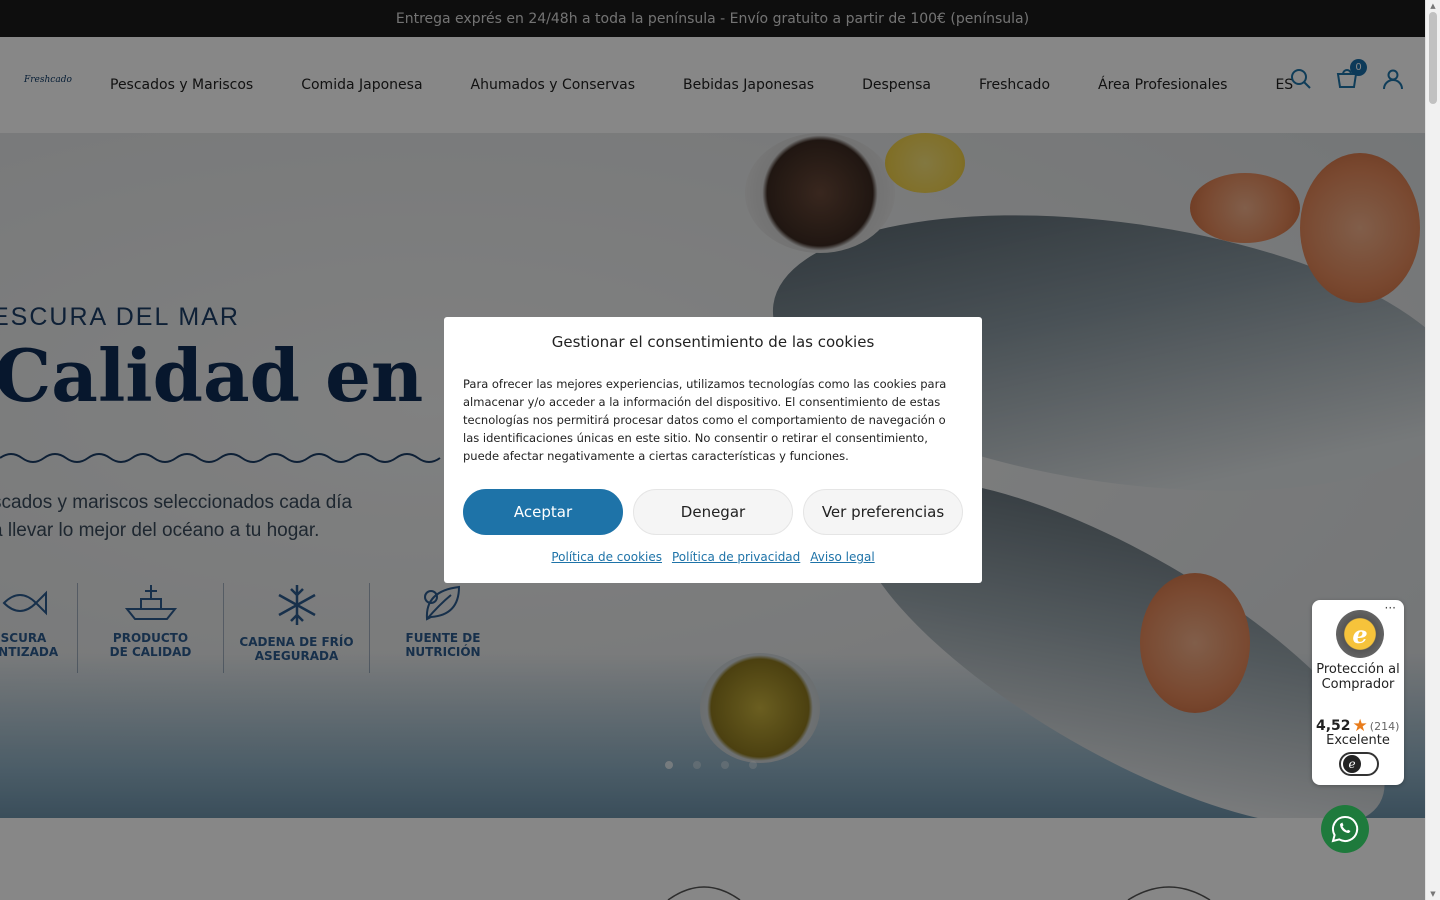 This screenshot has height=900, width=1440. What do you see at coordinates (1432, 450) in the screenshot?
I see `page-scrollbar: ▲ ▼` at bounding box center [1432, 450].